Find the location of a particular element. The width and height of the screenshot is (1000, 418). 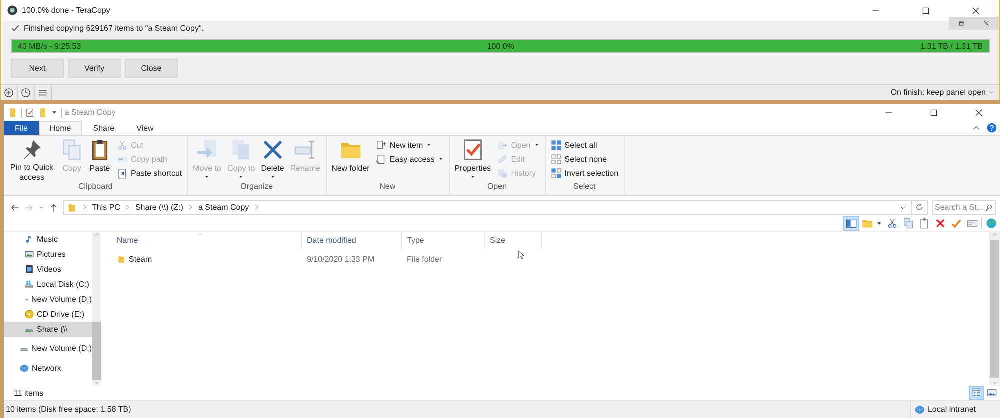

menu-icon is located at coordinates (43, 93).